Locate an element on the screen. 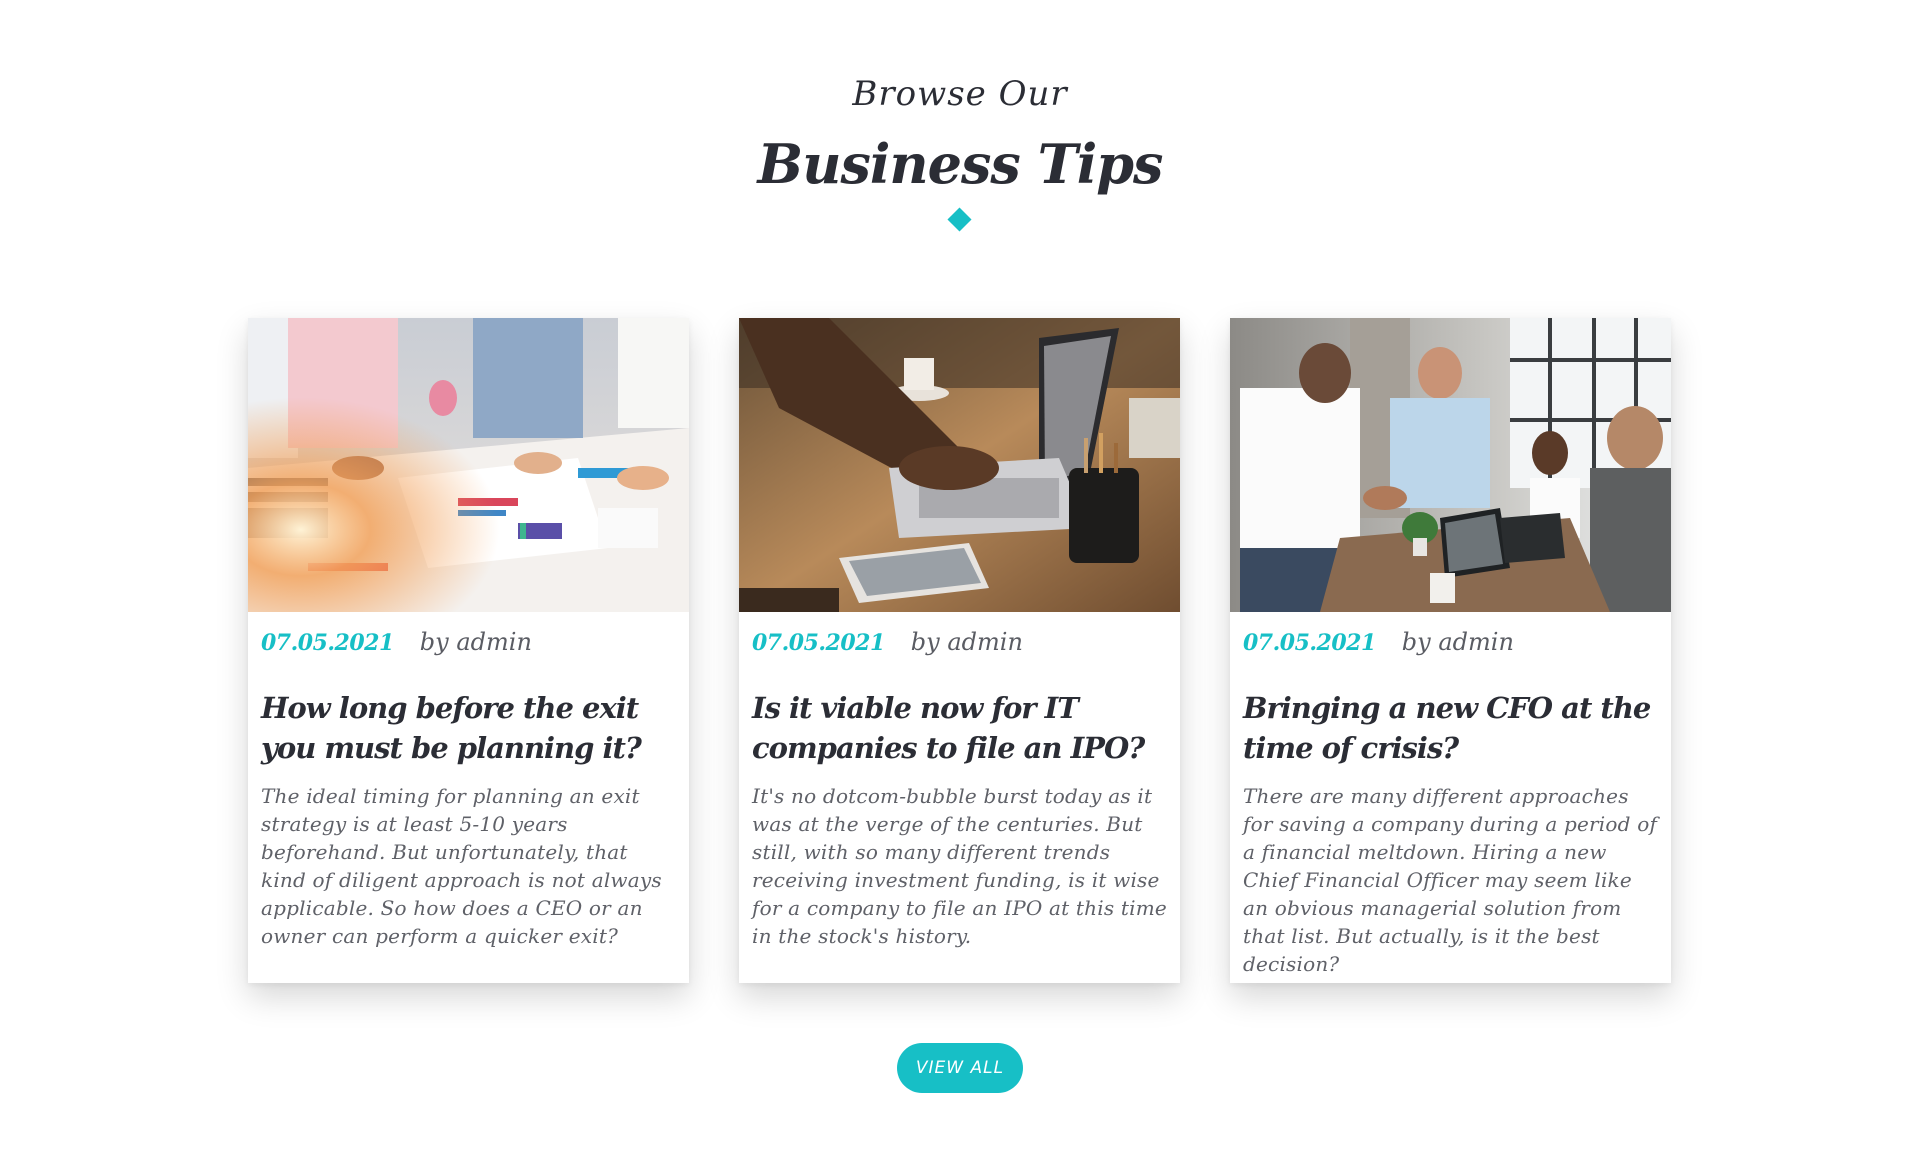  laptop-typing-photo is located at coordinates (959, 465).